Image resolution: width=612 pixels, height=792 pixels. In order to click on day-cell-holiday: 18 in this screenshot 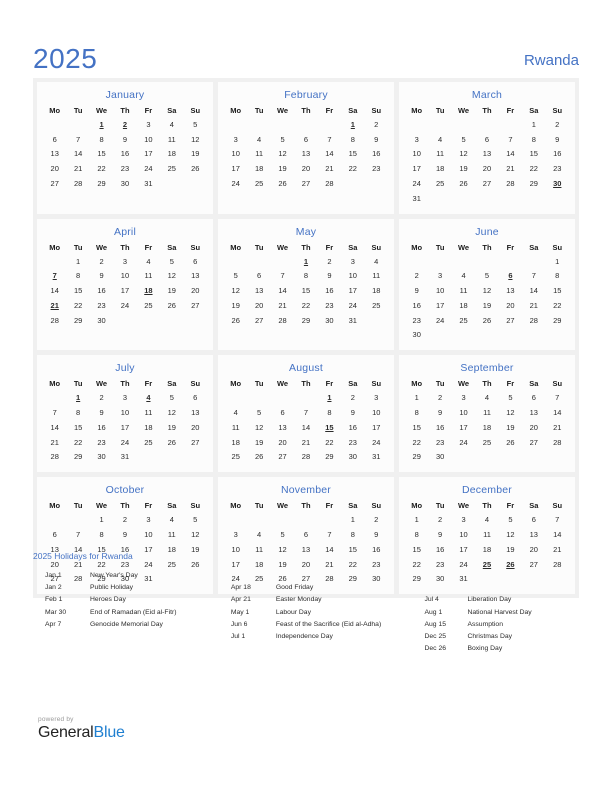, I will do `click(148, 290)`.